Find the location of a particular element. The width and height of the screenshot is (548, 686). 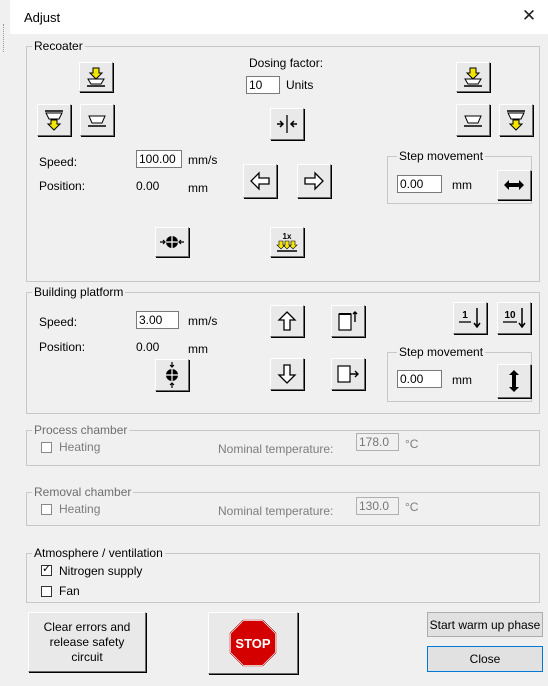

platform-step-1-button: 1 is located at coordinates (470, 318).